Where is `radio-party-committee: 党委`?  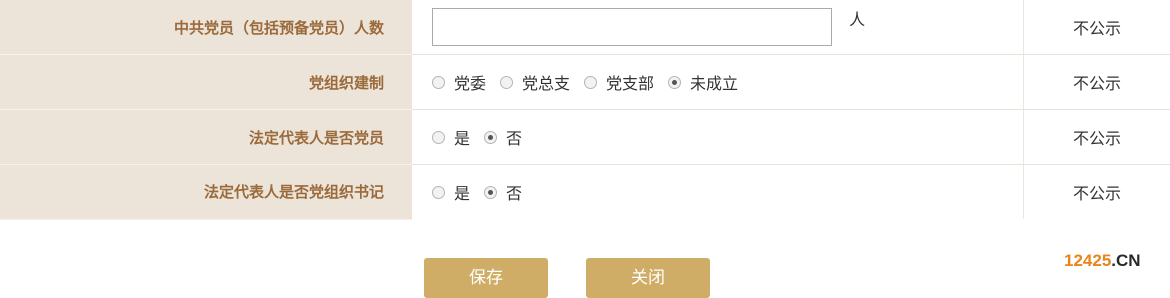 radio-party-committee: 党委 is located at coordinates (459, 82).